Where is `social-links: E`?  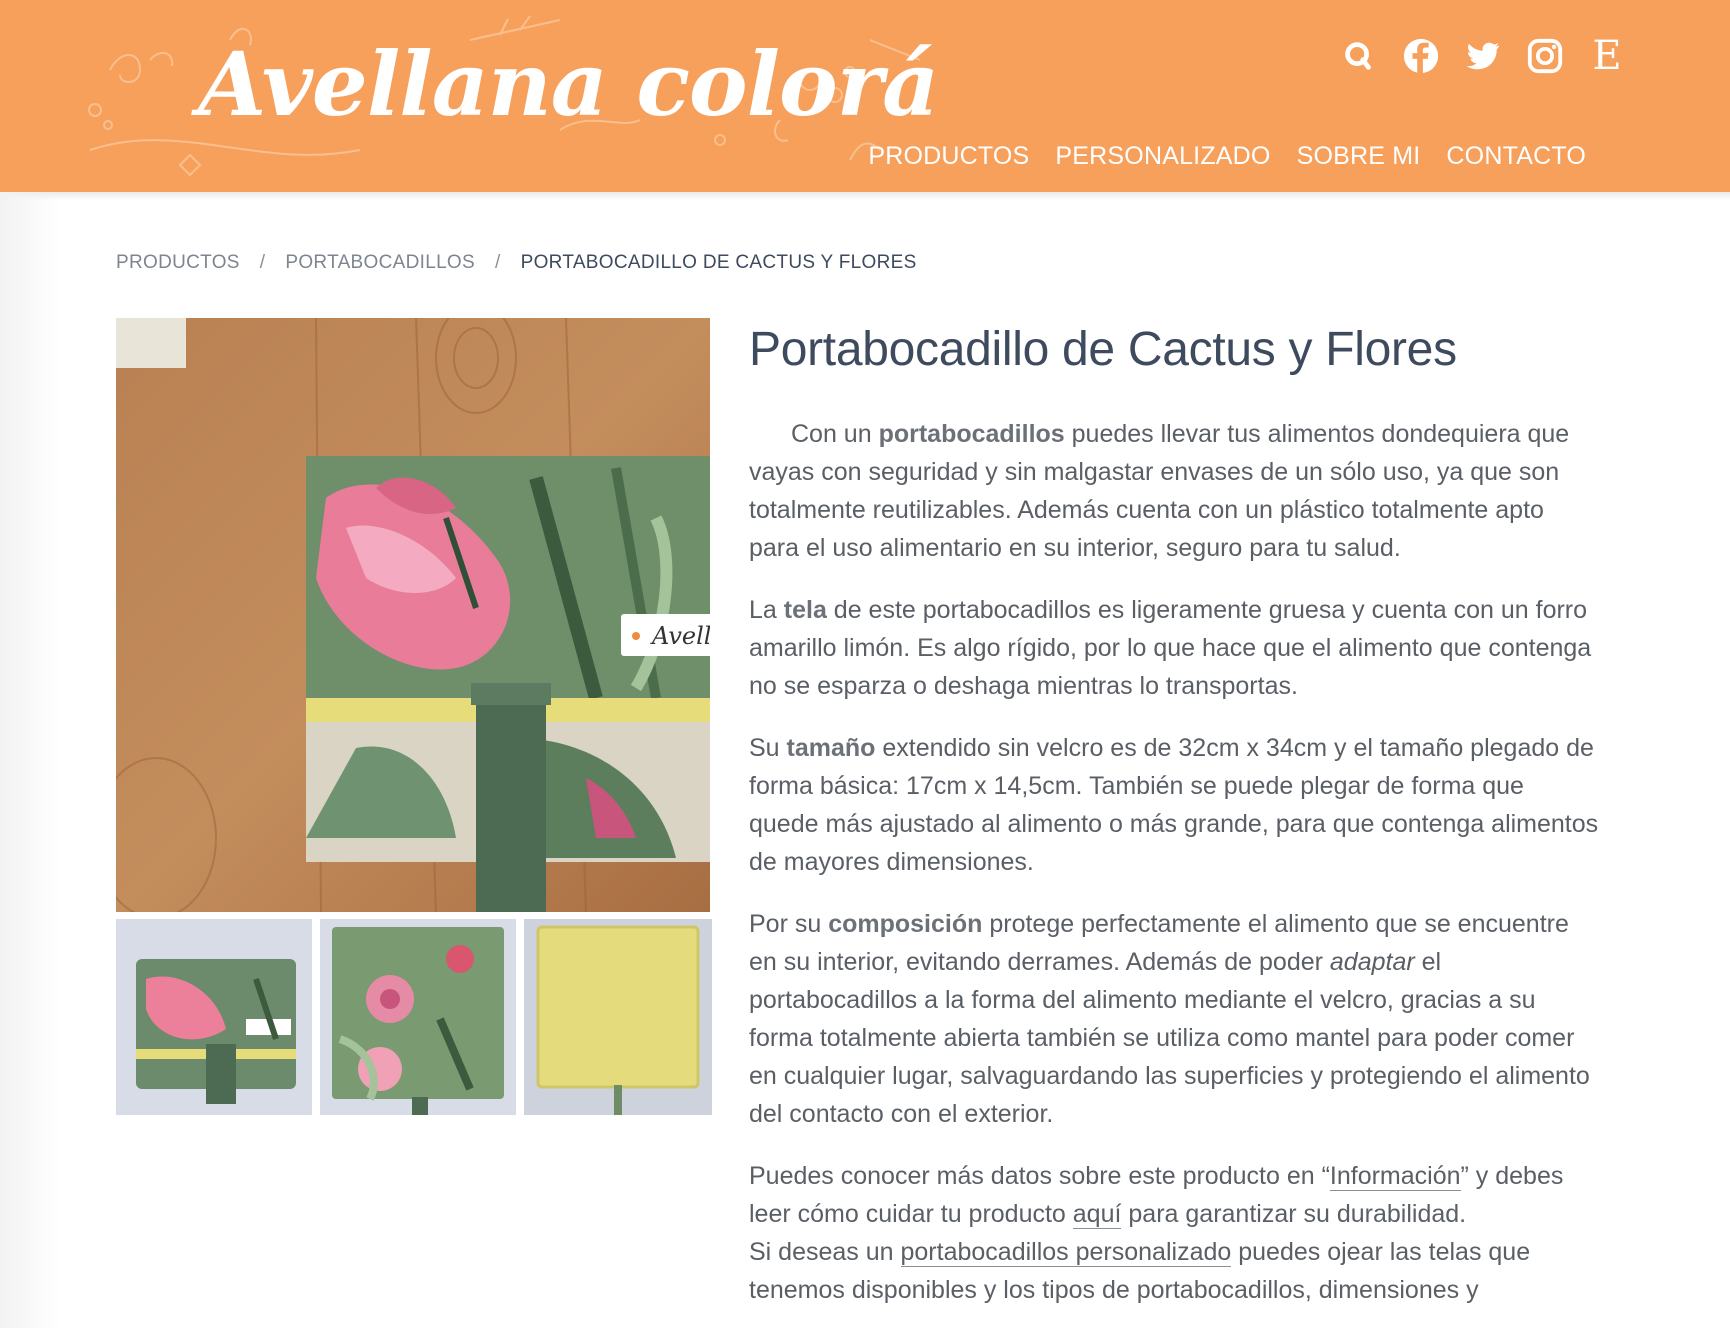
social-links: E is located at coordinates (1483, 56).